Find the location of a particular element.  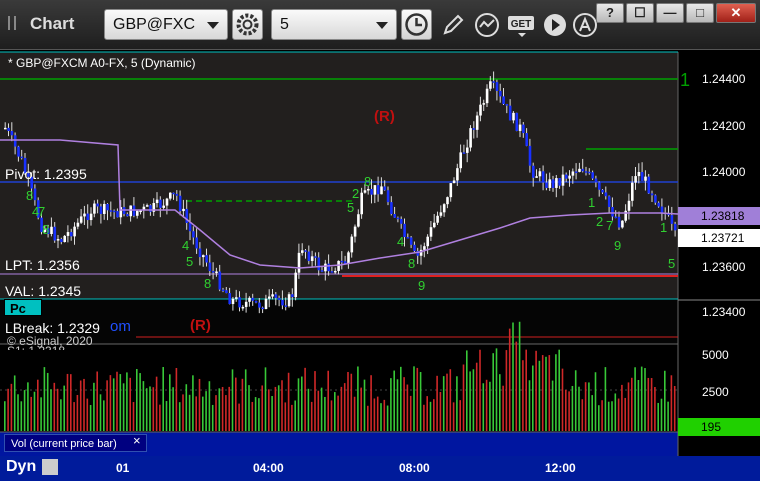

volume-study-label: Vol (current price bar) is located at coordinates (75, 443).